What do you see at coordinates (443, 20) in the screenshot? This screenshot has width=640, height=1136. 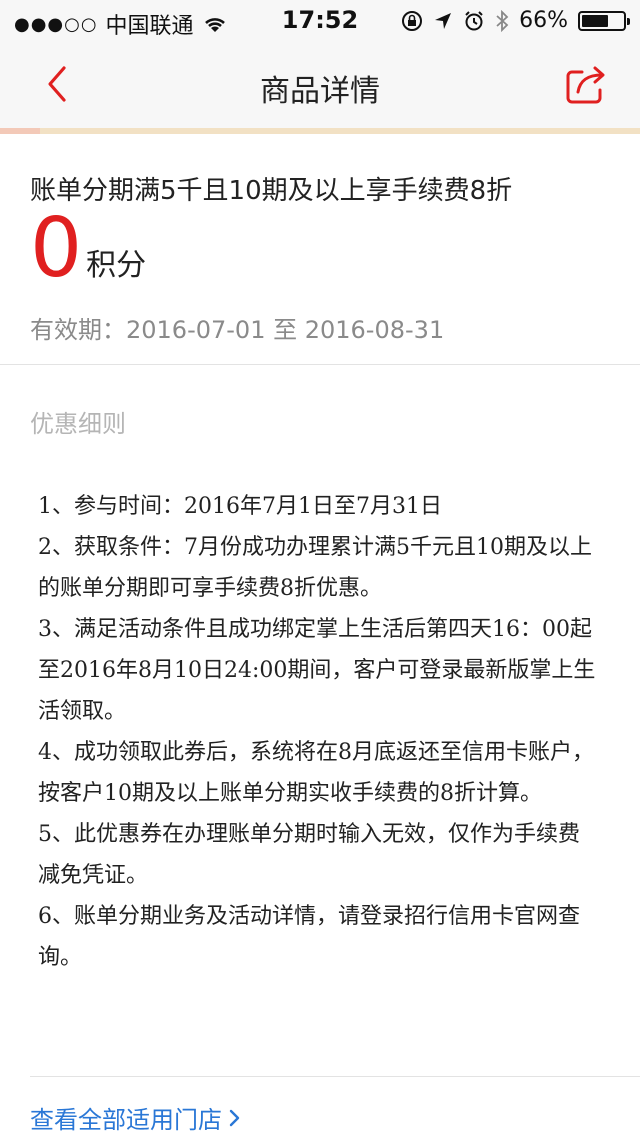 I see `location-arrow-icon` at bounding box center [443, 20].